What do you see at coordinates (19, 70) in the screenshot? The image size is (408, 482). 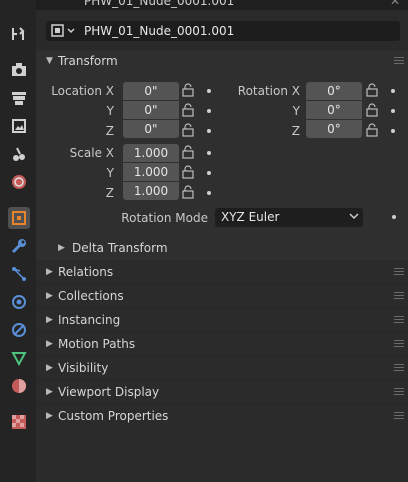 I see `render-icon` at bounding box center [19, 70].